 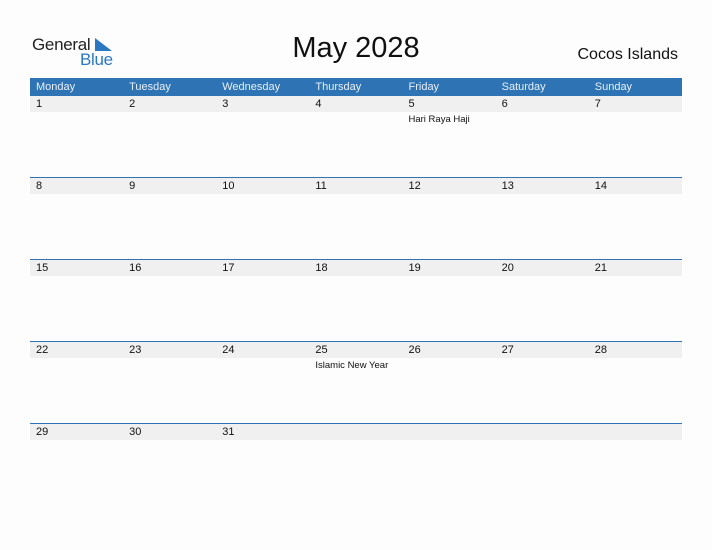 I want to click on week-row: 8 9 10 11 12 13 14, so click(x=356, y=218).